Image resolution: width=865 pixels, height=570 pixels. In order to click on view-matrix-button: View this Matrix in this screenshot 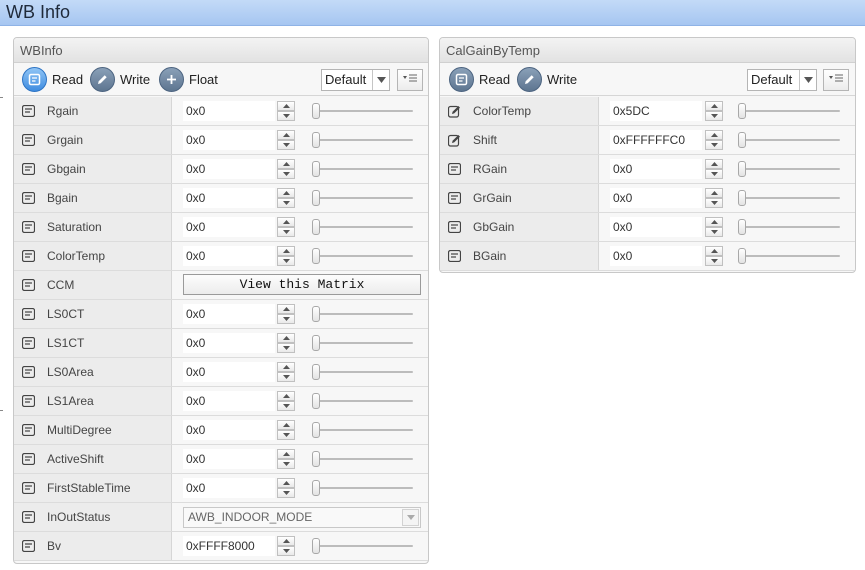, I will do `click(302, 284)`.